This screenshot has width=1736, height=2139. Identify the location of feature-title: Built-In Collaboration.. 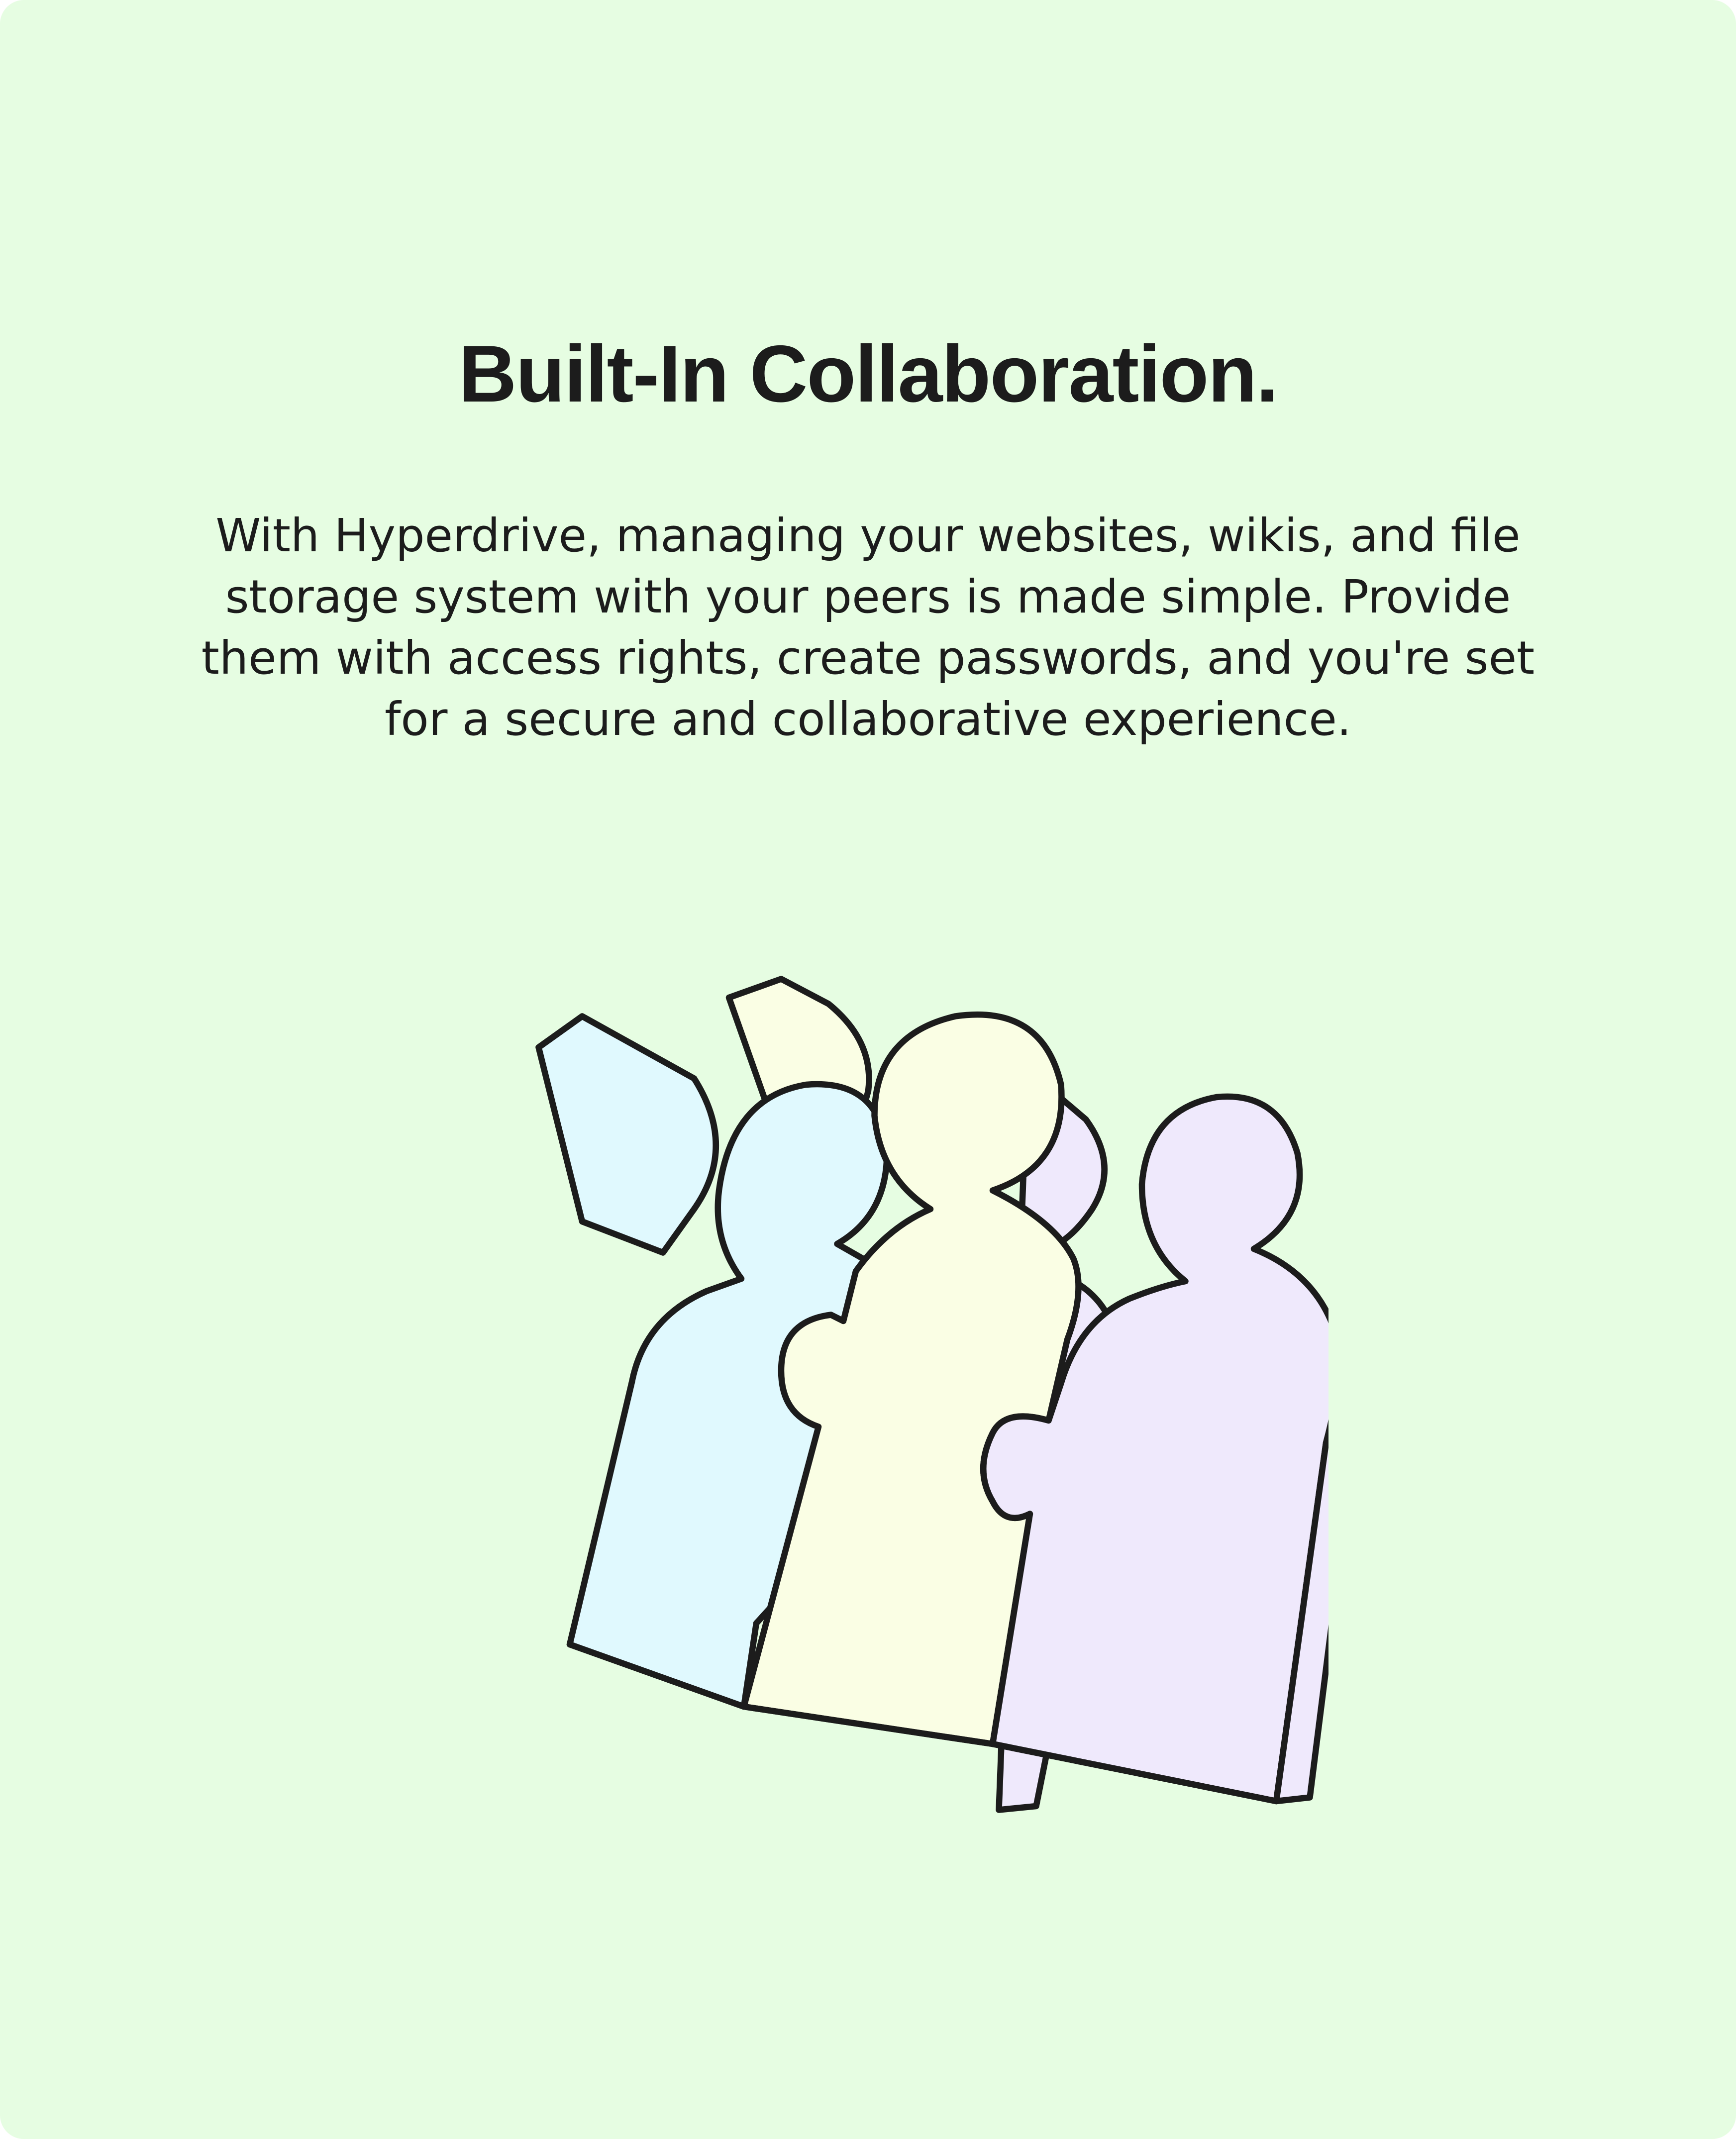
(869, 374).